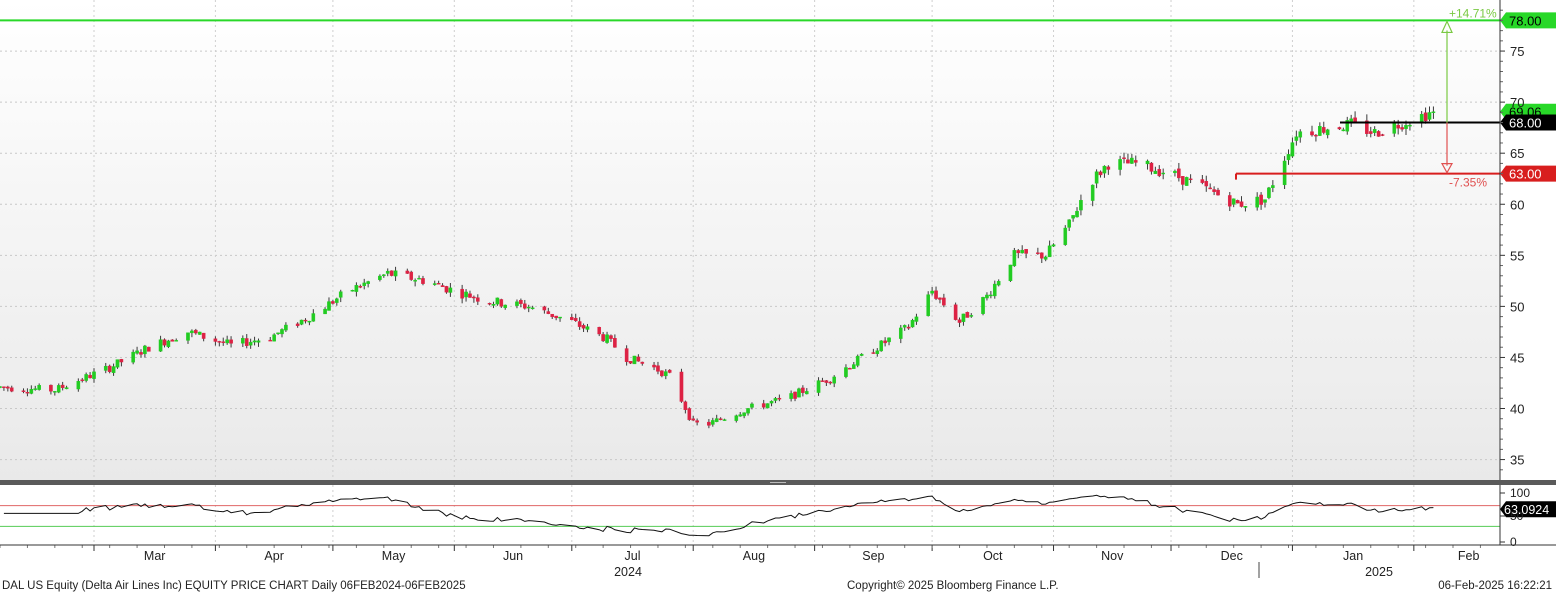 The height and width of the screenshot is (597, 1556). I want to click on rsi-tick-label: 100, so click(1520, 493).